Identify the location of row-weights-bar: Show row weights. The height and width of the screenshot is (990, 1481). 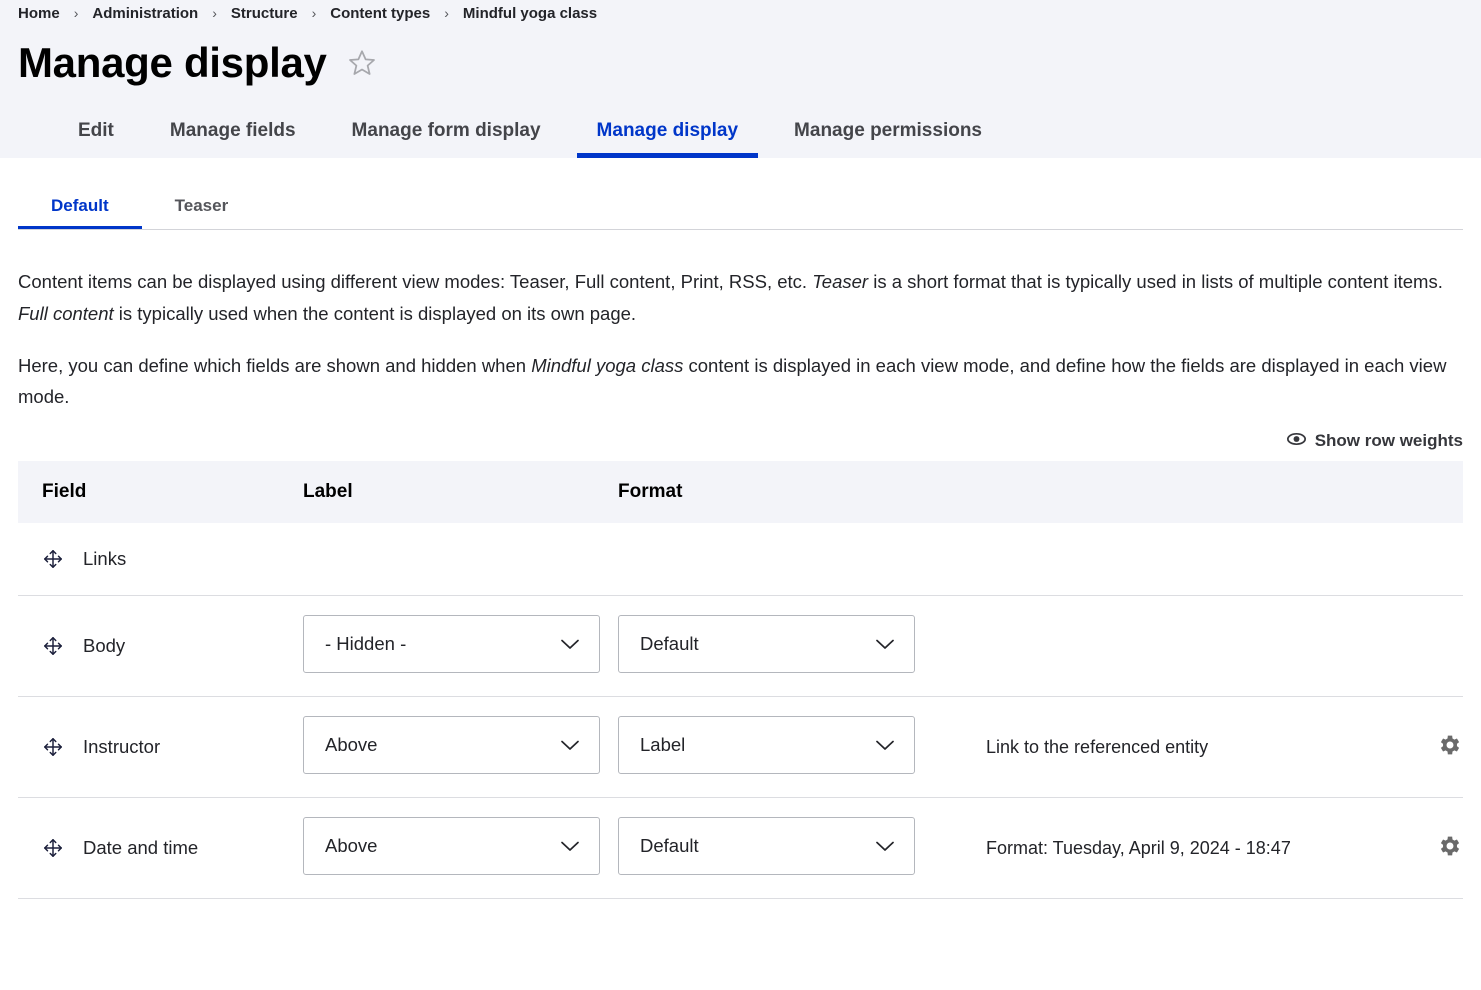
(740, 437).